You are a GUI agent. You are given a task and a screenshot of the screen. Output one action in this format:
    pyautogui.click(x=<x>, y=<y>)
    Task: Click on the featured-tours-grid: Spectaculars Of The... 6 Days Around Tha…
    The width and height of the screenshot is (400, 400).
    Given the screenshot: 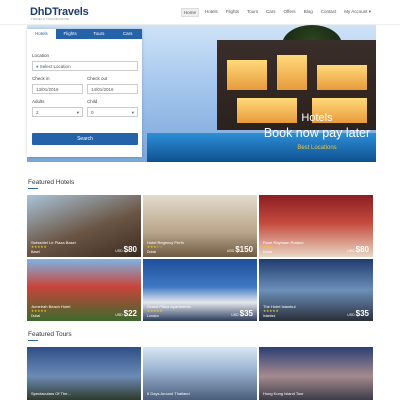 What is the action you would take?
    pyautogui.click(x=201, y=373)
    